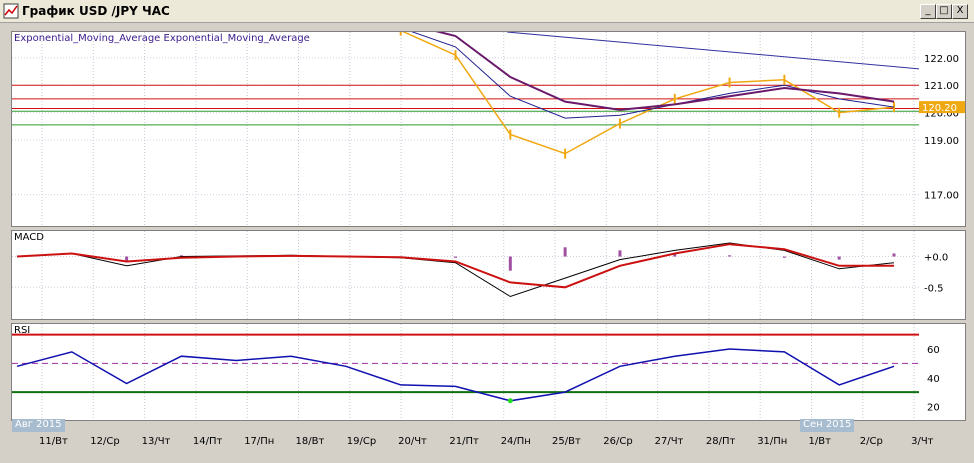 This screenshot has width=974, height=463. What do you see at coordinates (515, 441) in the screenshot?
I see `x-tick-label: 24/Пн` at bounding box center [515, 441].